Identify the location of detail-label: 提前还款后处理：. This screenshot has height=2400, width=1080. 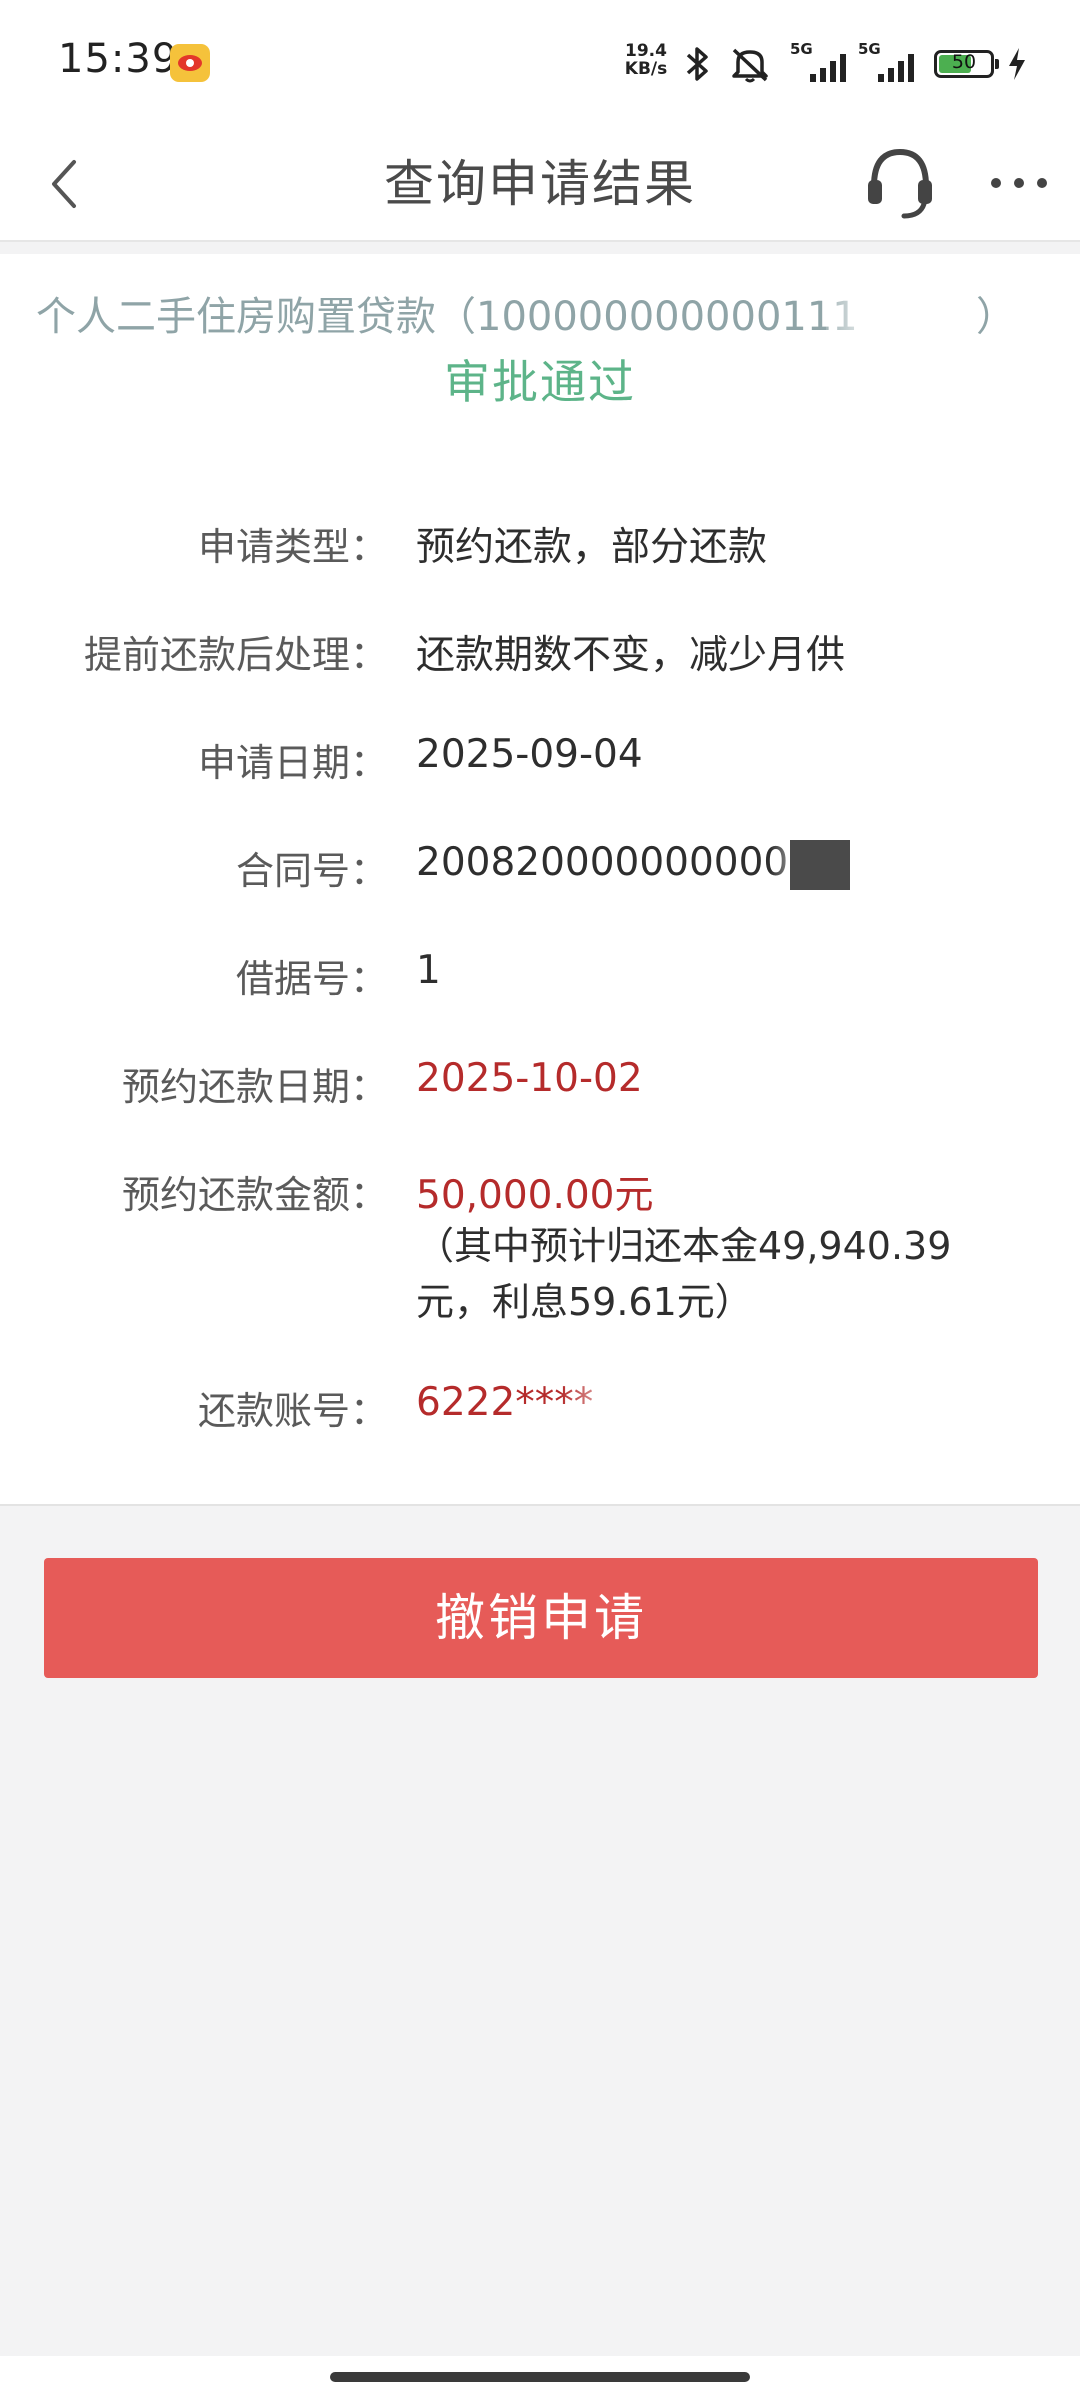
(235, 655).